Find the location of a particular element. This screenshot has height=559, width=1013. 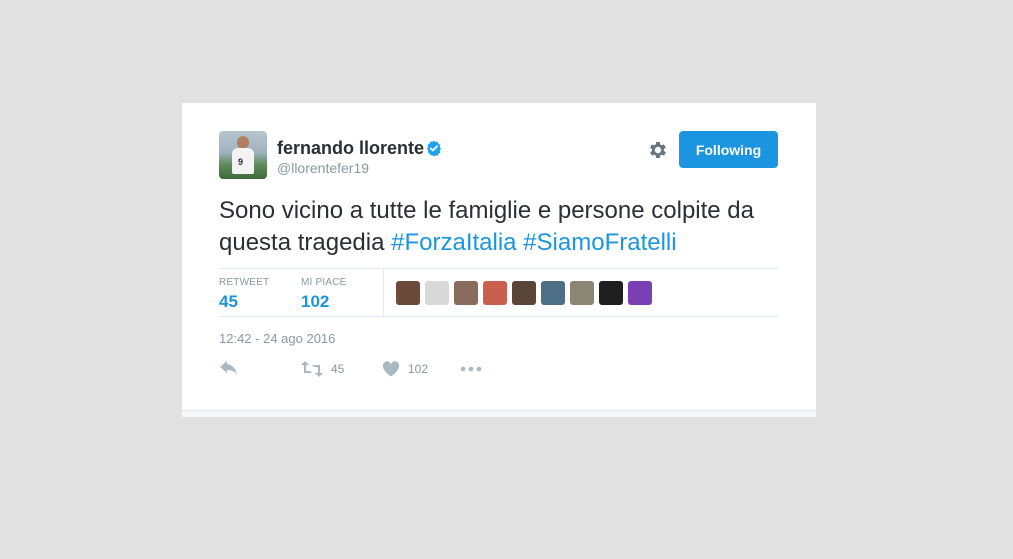

likes-stat-label: MI PIACE is located at coordinates (324, 282).